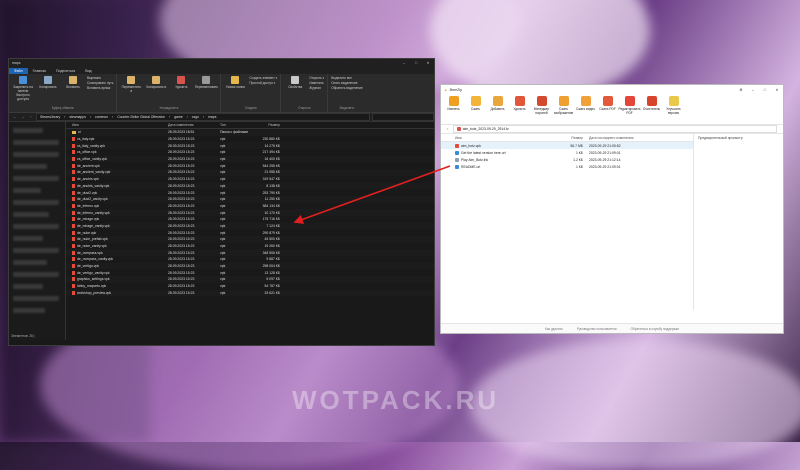 The image size is (800, 470). I want to click on open-button: Открыть ▾, so click(316, 78).